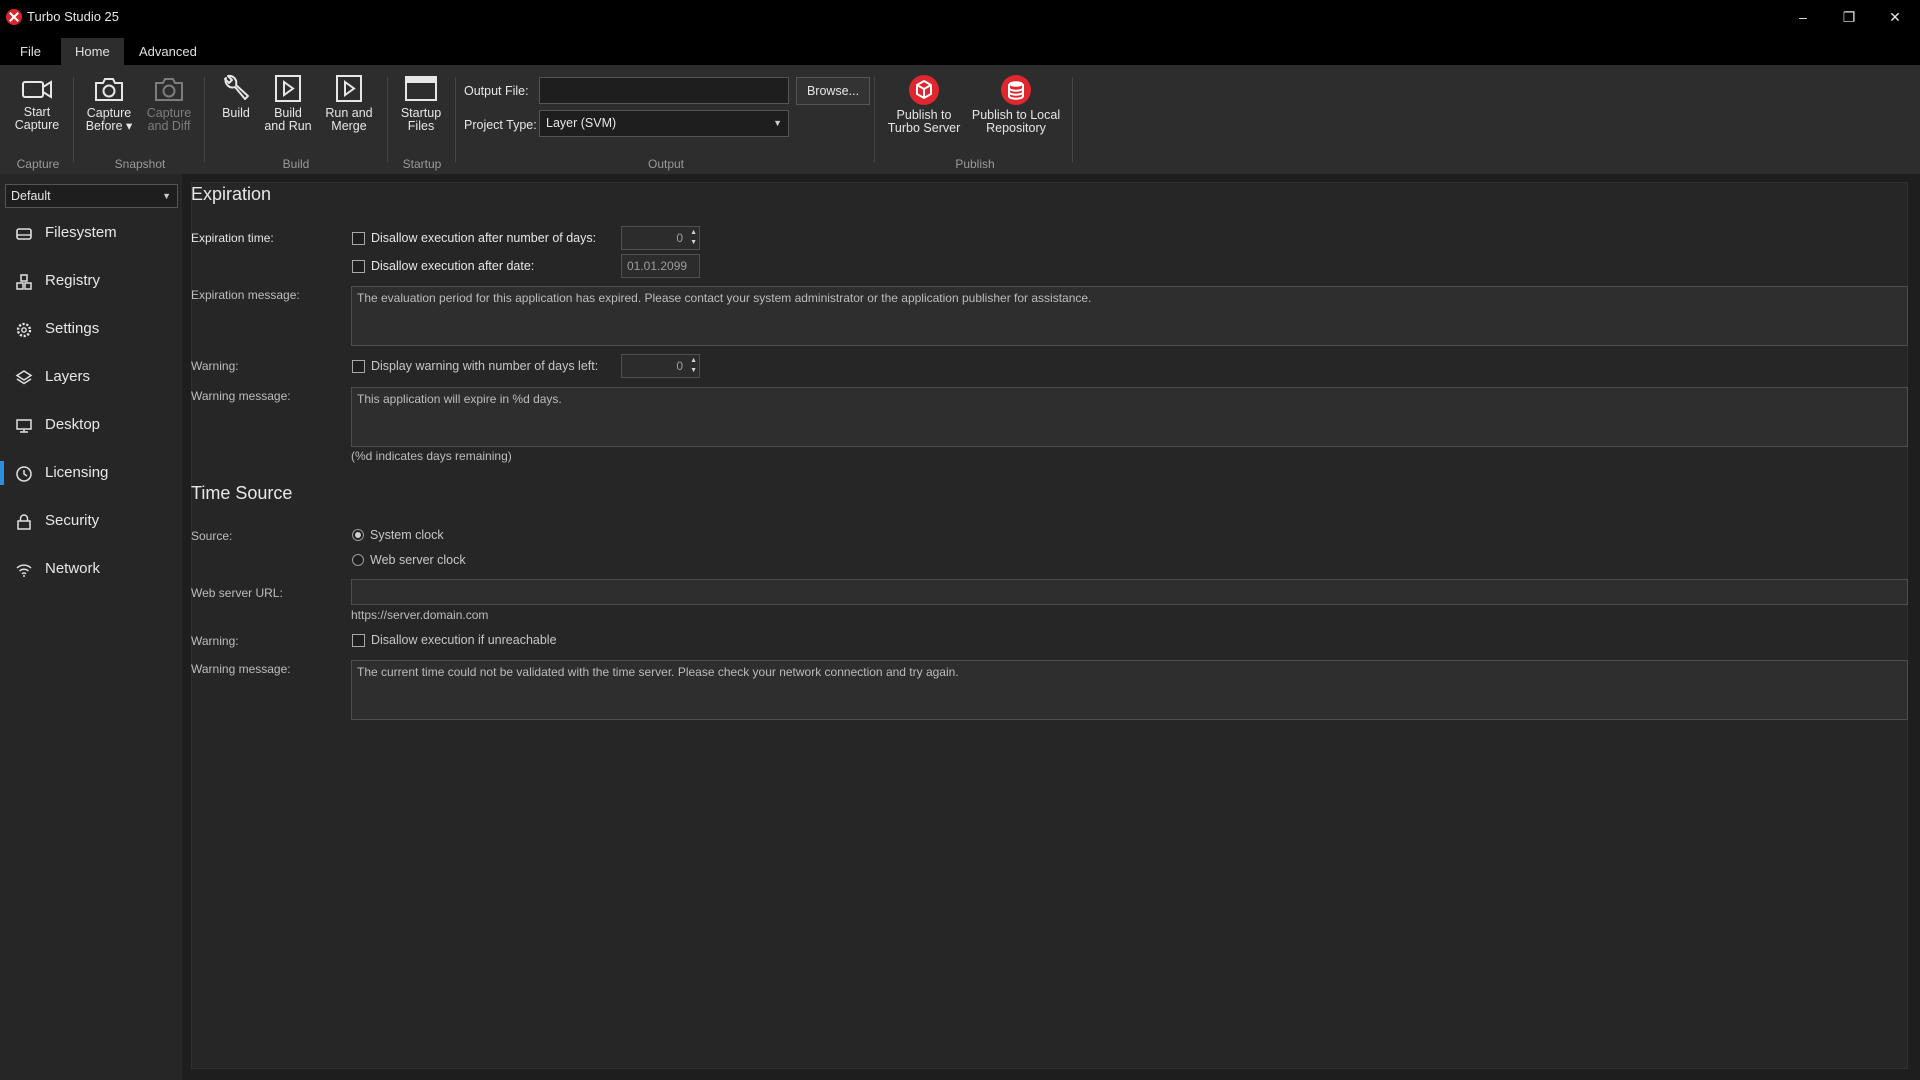 The image size is (1920, 1080). Describe the element at coordinates (1129, 417) in the screenshot. I see `warning-message-textarea: This application will expire in %d days.` at that location.